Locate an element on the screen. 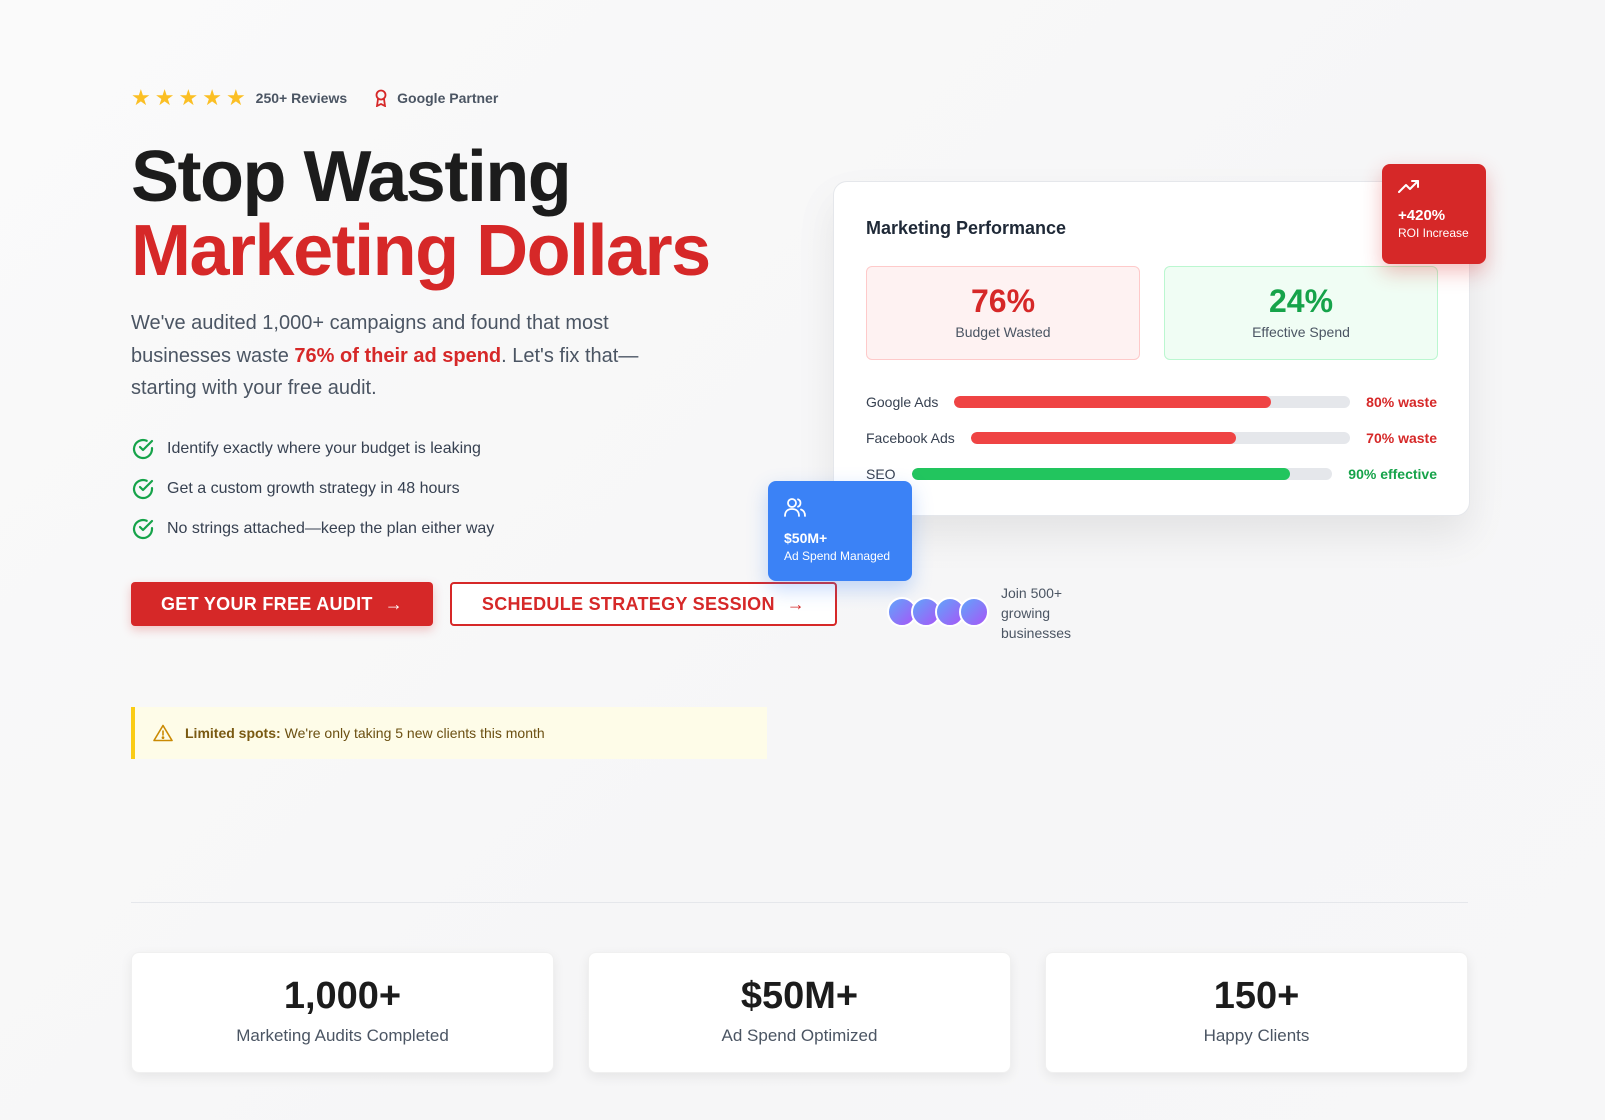  schedule-session-label: SCHEDULE STRATEGY SESSION is located at coordinates (628, 603).